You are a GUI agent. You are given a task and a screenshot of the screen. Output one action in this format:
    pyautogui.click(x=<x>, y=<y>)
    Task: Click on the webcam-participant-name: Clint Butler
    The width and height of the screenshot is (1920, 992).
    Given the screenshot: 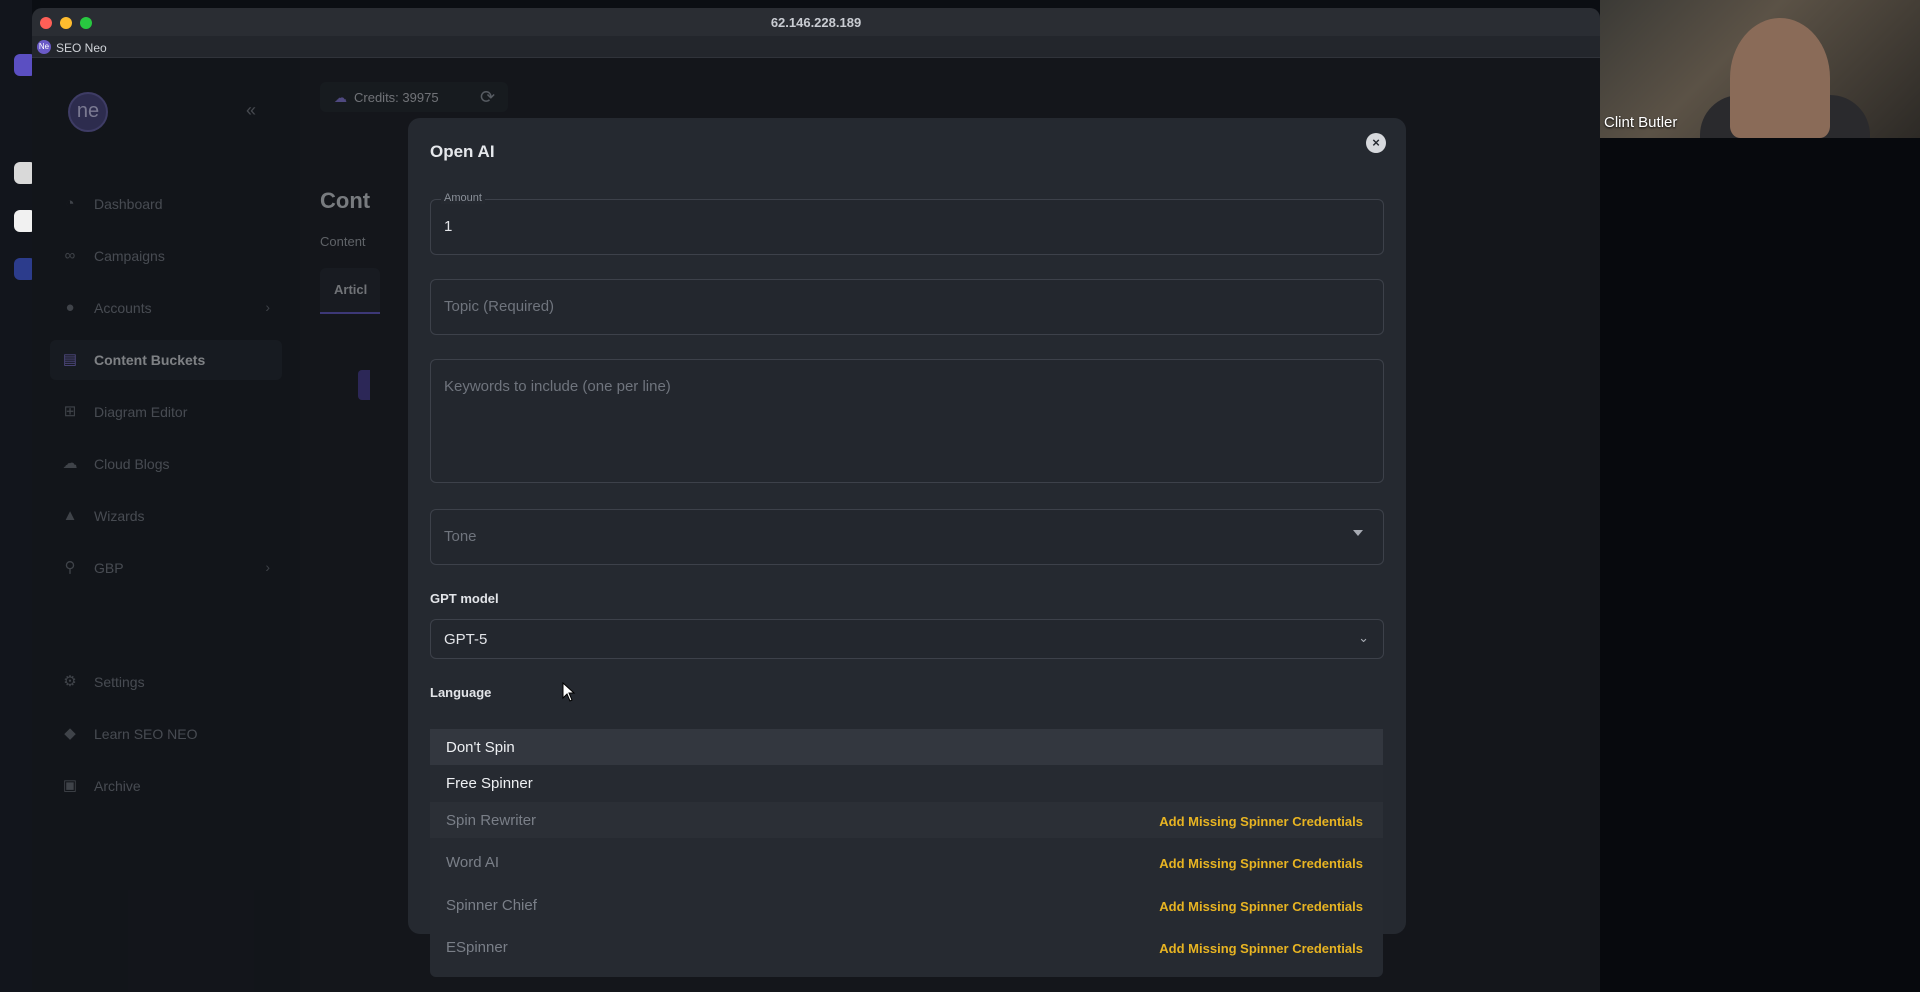 What is the action you would take?
    pyautogui.click(x=1641, y=122)
    